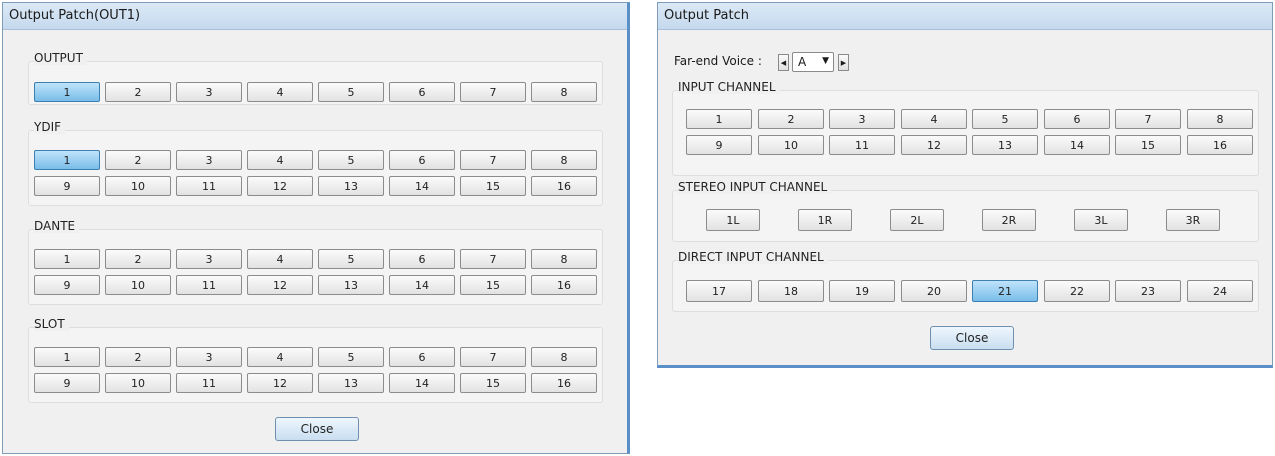 The image size is (1275, 456). Describe the element at coordinates (493, 383) in the screenshot. I see `slot-button-15: 15` at that location.